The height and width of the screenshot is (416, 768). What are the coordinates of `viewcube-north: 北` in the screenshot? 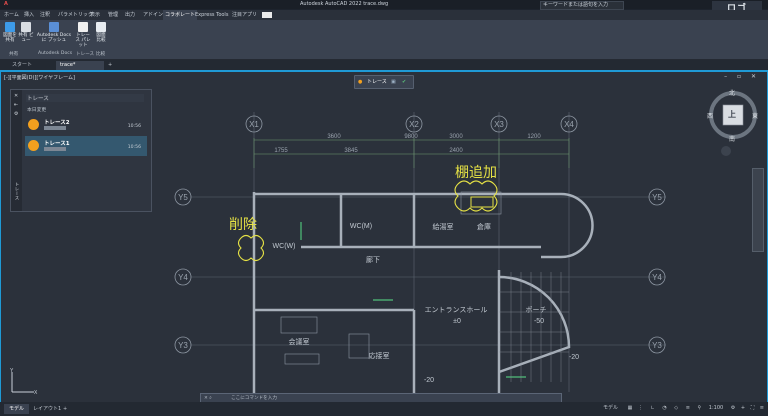 It's located at (732, 92).